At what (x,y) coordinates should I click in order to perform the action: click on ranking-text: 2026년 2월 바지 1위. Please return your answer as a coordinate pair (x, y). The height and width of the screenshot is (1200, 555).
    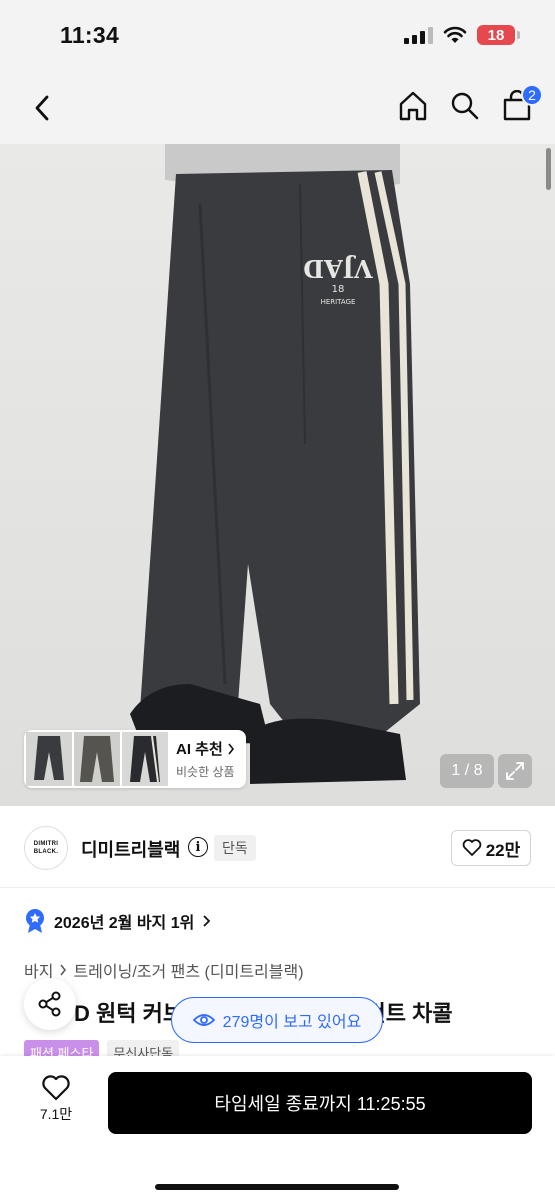
    Looking at the image, I should click on (124, 923).